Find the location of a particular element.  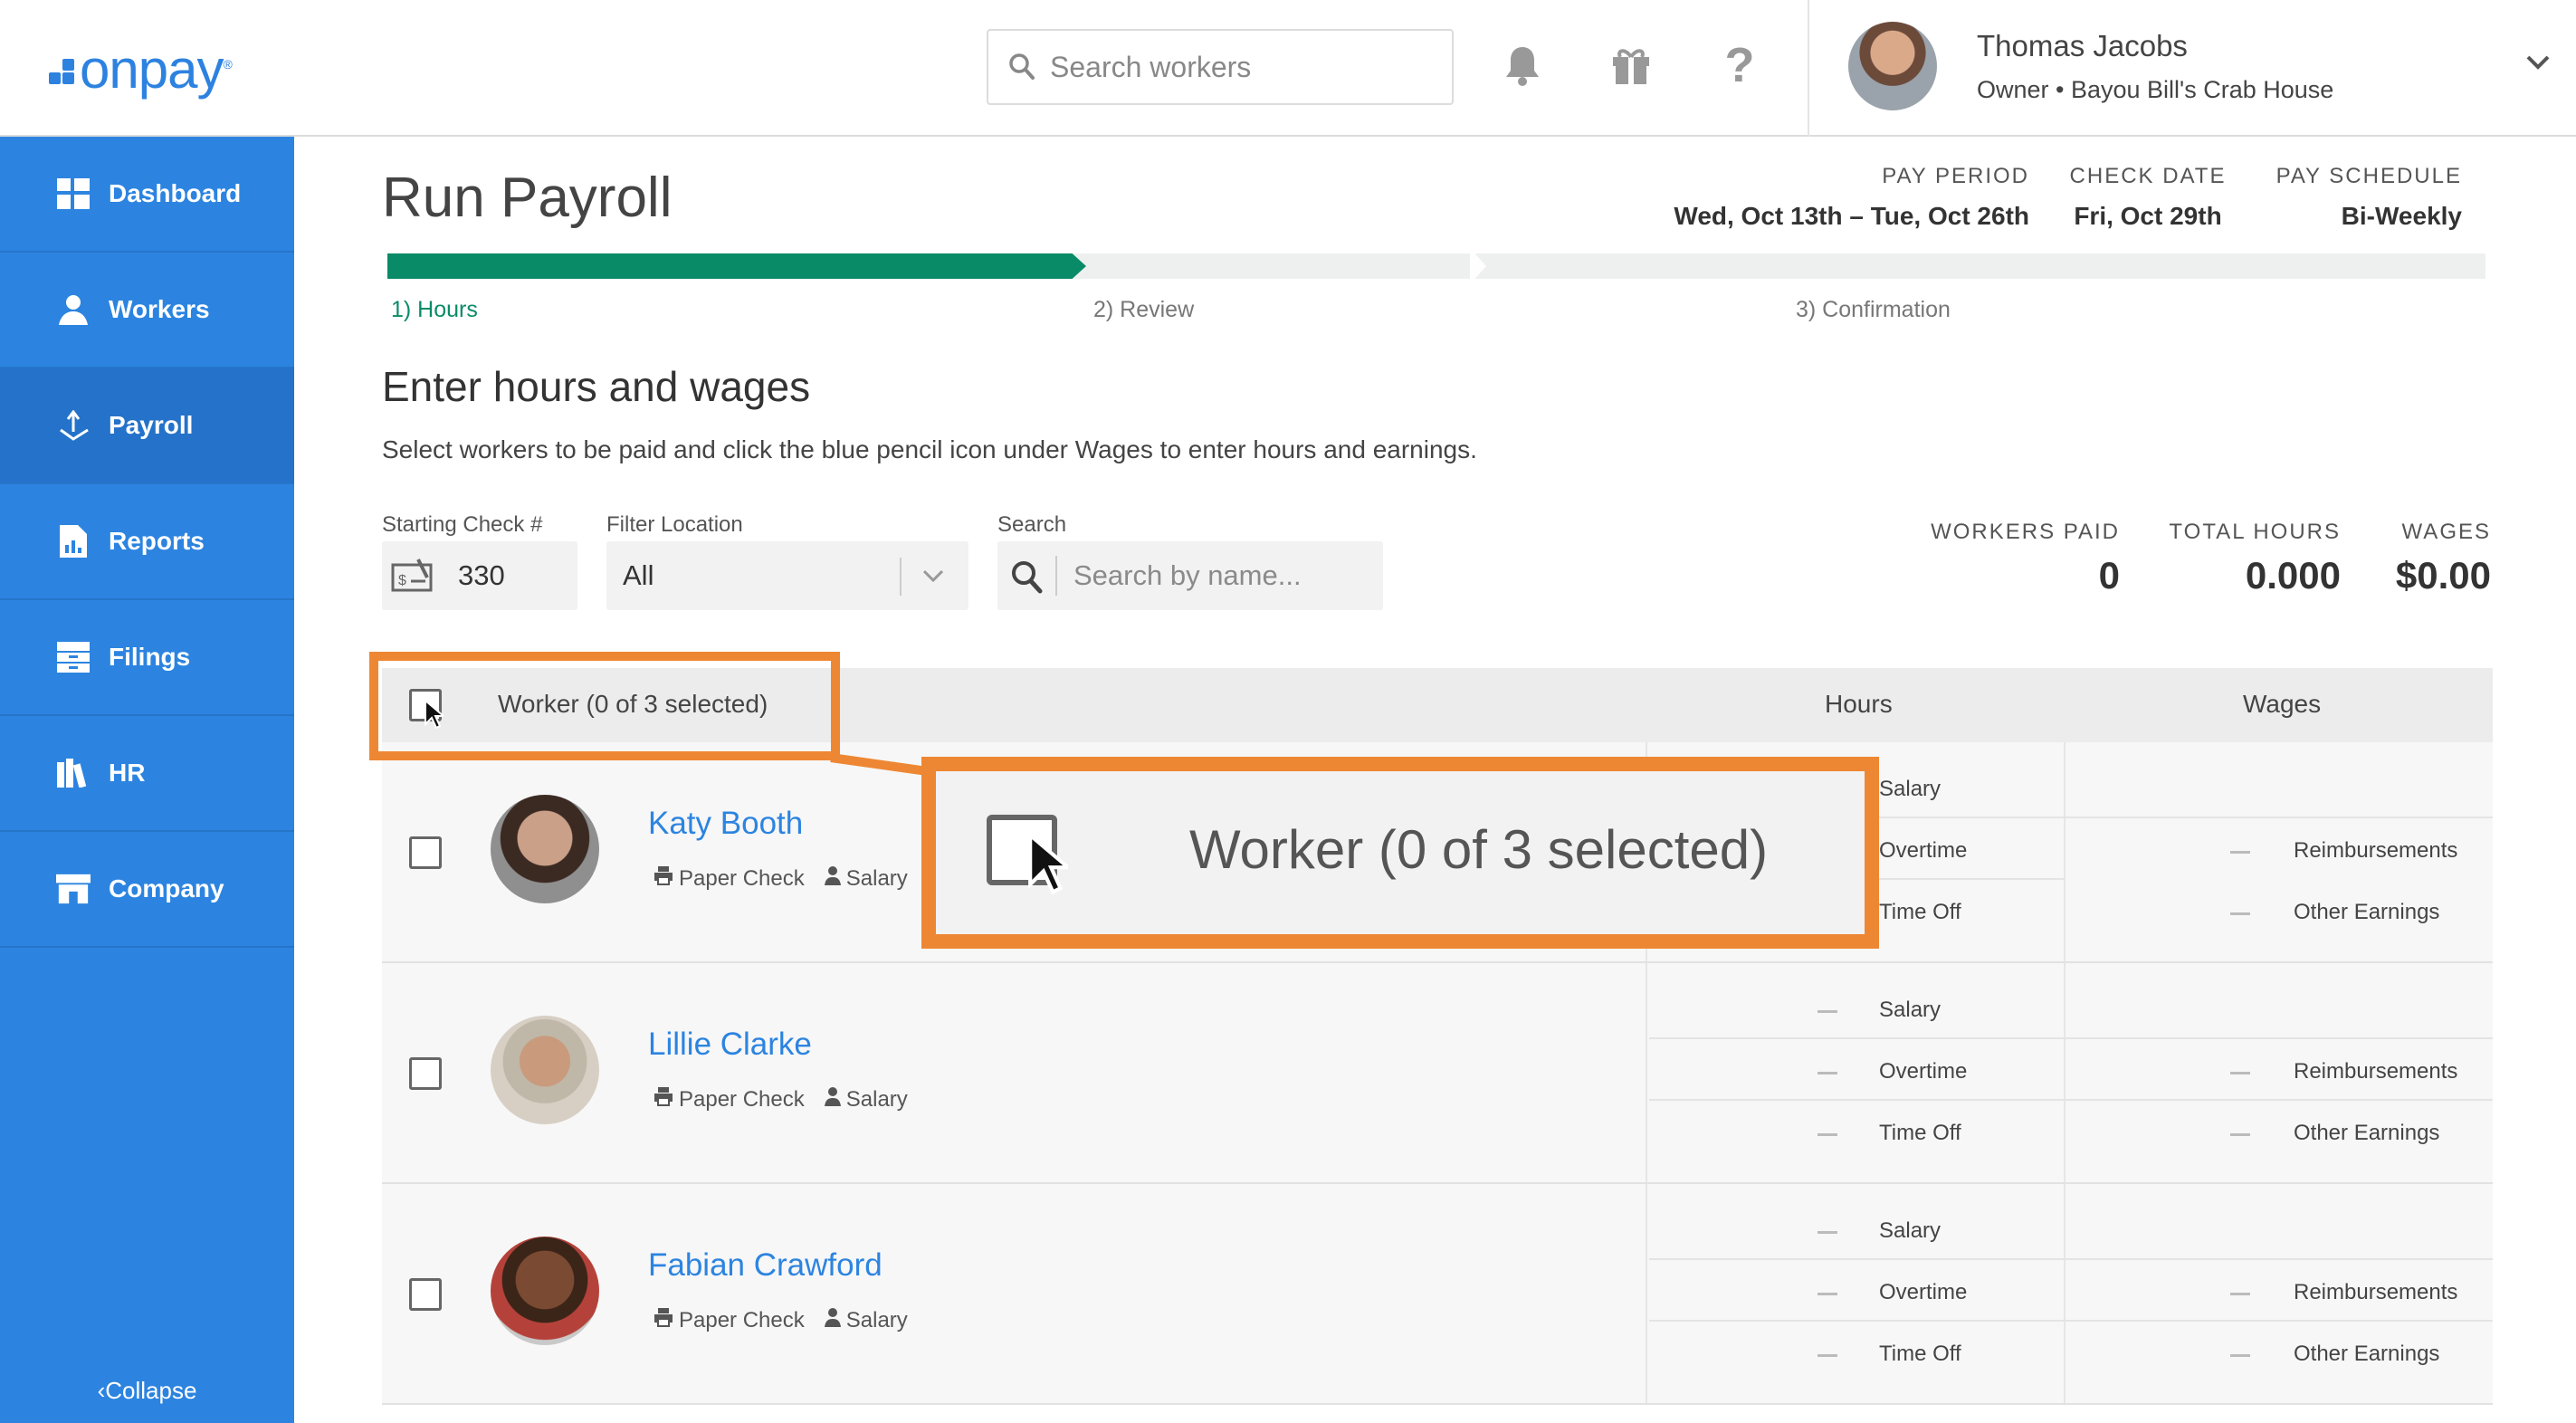

help-icon: ? is located at coordinates (1739, 65).